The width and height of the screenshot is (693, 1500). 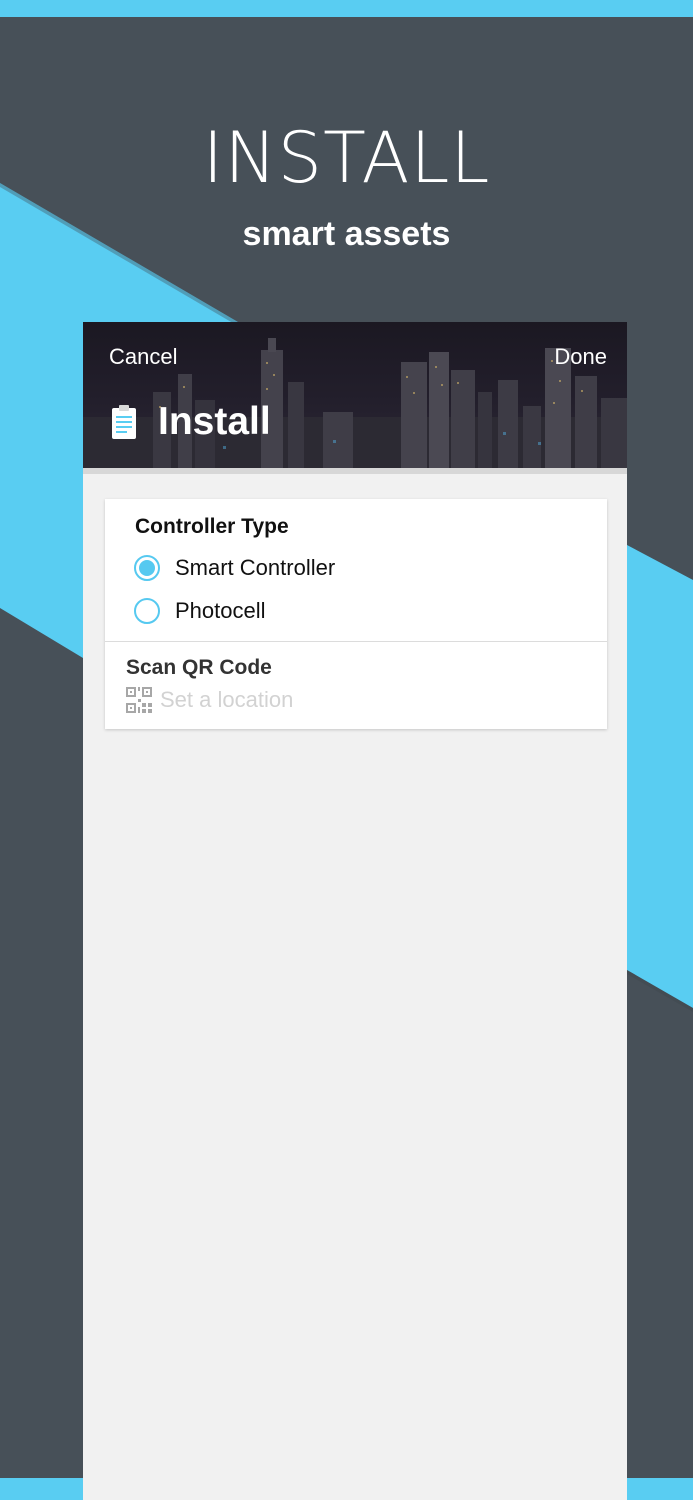 I want to click on radio-dot, so click(x=147, y=568).